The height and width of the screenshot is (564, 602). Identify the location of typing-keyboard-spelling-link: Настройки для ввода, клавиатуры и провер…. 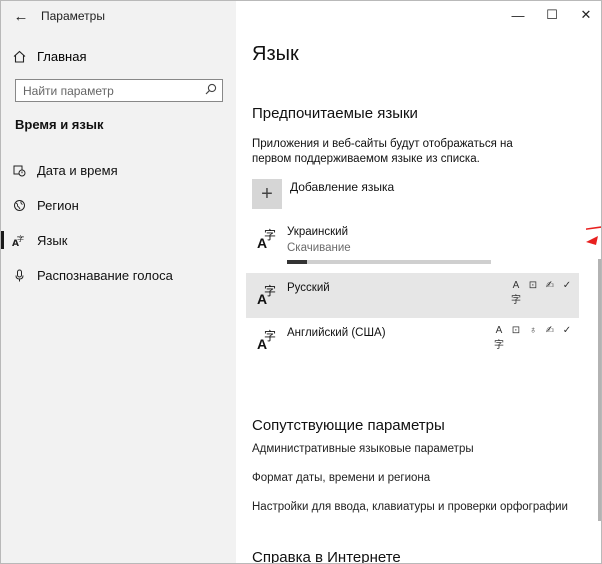
(410, 507).